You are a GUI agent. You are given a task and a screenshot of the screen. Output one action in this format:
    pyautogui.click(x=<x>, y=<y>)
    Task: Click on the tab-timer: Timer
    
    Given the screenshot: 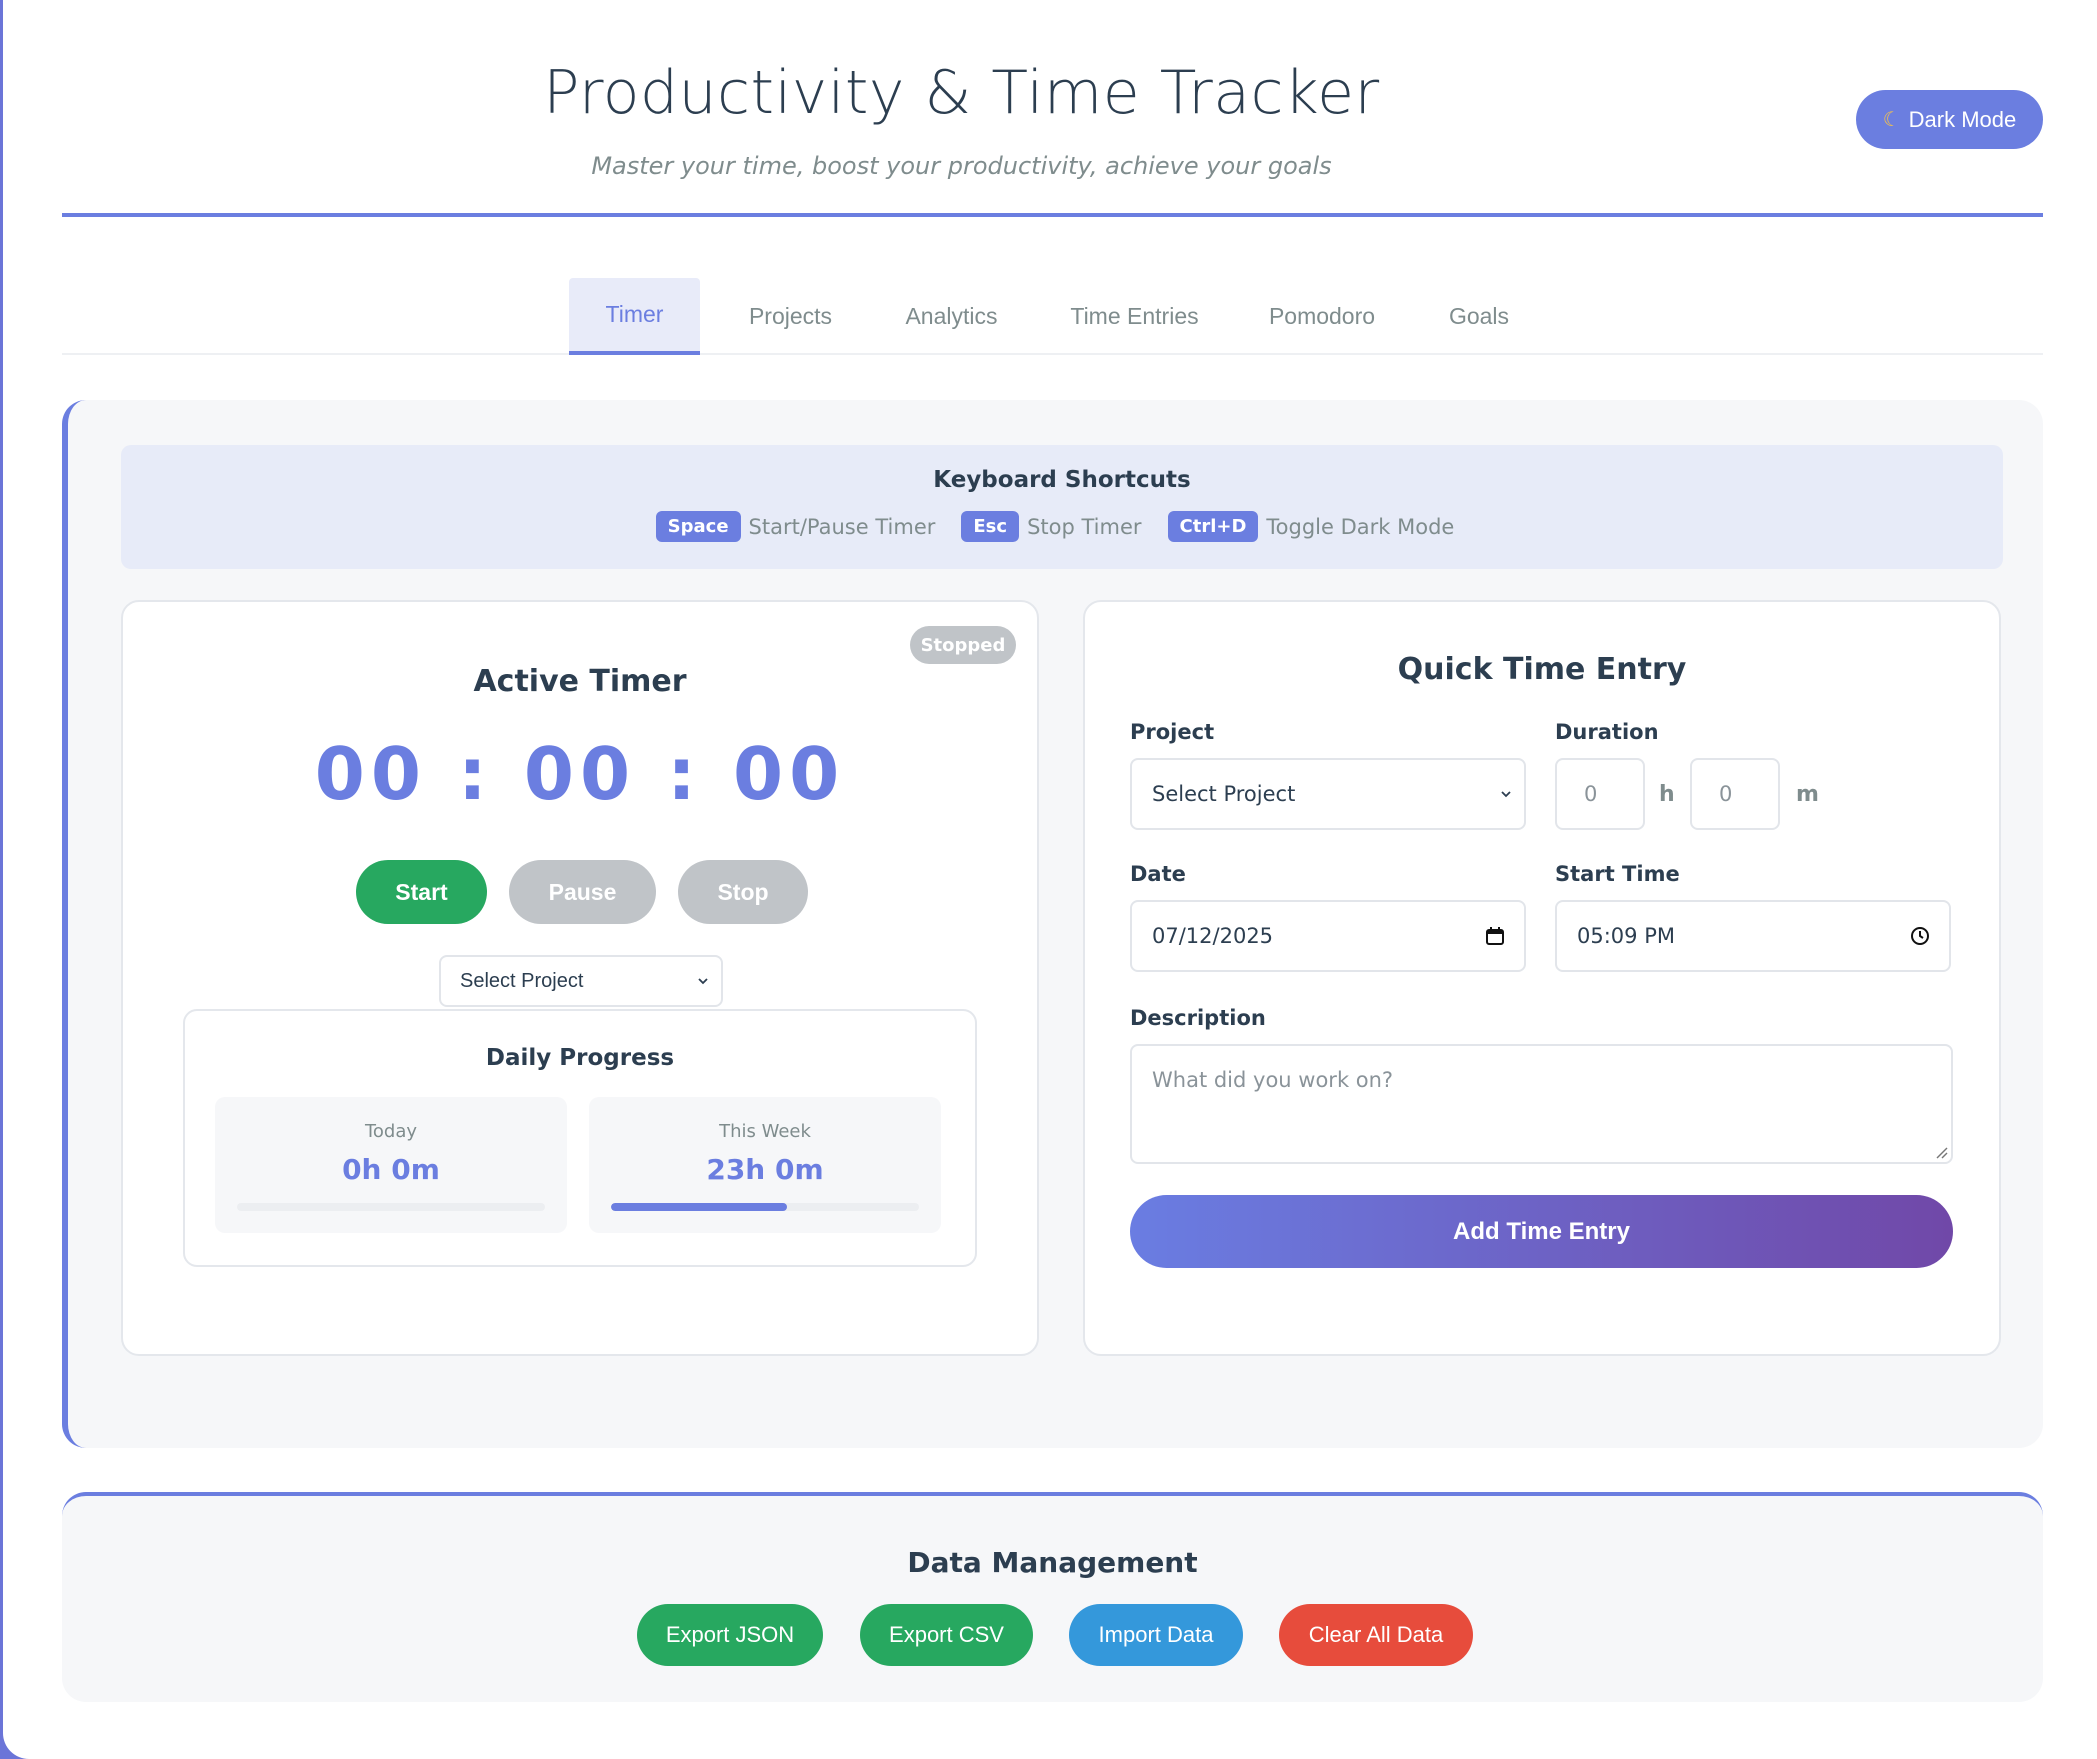 What is the action you would take?
    pyautogui.click(x=634, y=316)
    